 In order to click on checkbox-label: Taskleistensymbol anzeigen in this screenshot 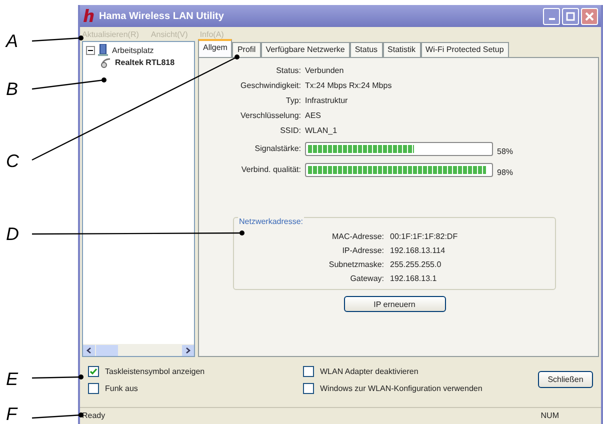, I will do `click(155, 371)`.